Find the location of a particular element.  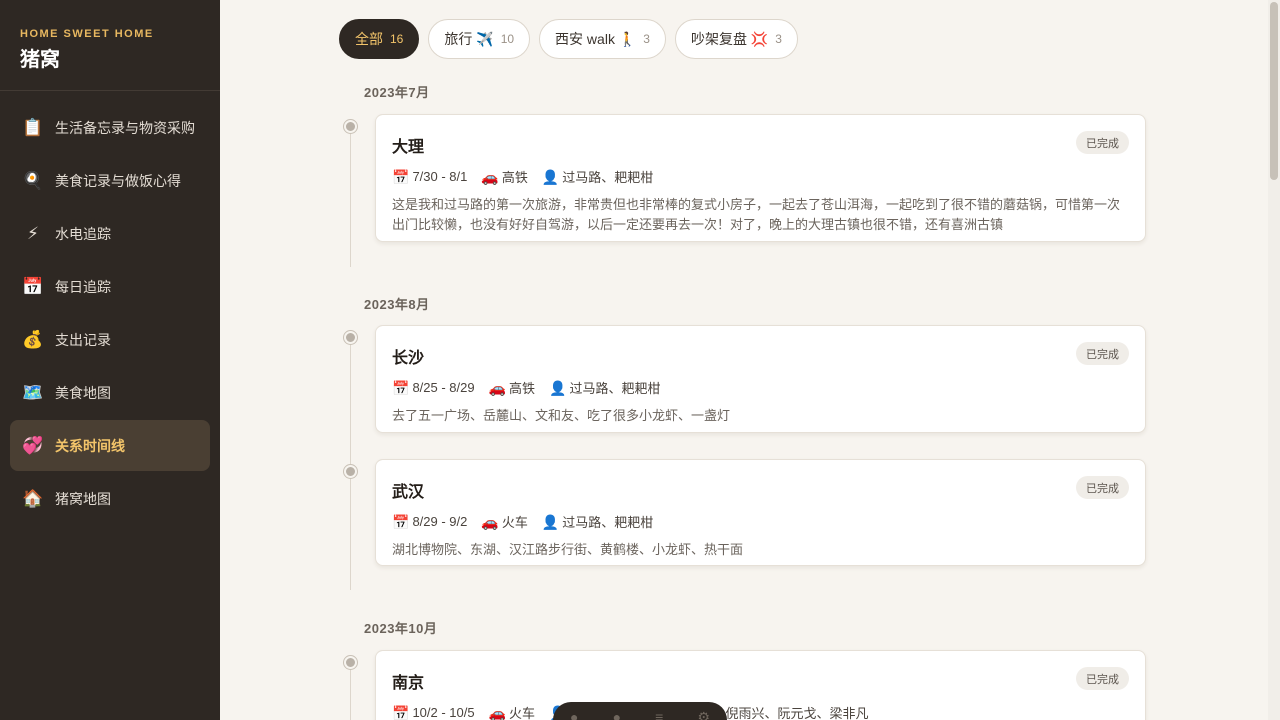

chip-label: 旅行 ✈️ is located at coordinates (469, 39).